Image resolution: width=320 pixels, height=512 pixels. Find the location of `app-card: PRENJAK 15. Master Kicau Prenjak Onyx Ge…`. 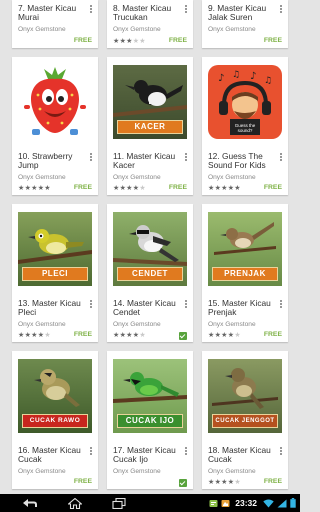

app-card: PRENJAK 15. Master Kicau Prenjak Onyx Ge… is located at coordinates (245, 273).